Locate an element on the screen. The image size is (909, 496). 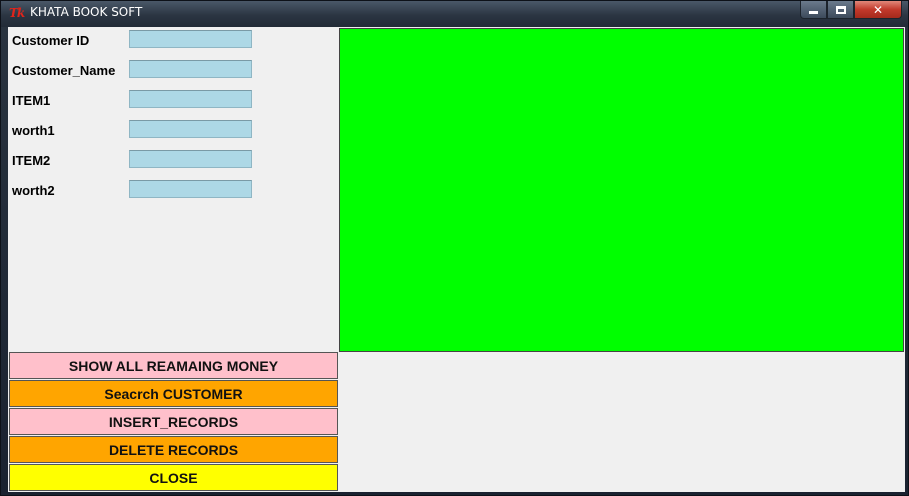
maximize-icon is located at coordinates (840, 9).